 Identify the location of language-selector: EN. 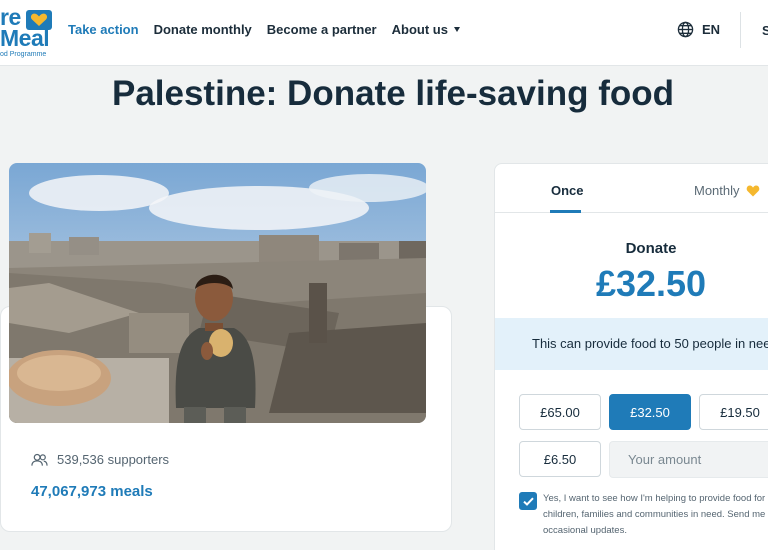
(698, 29).